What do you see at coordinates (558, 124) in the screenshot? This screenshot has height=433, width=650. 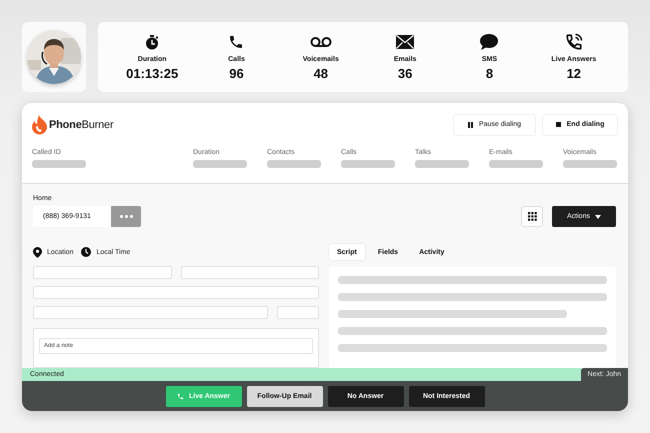 I see `stop-icon` at bounding box center [558, 124].